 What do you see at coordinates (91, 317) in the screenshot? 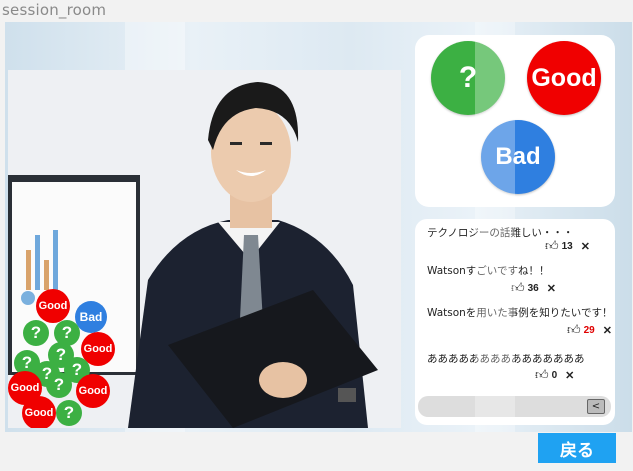
I see `floating-bad-reaction: Bad` at bounding box center [91, 317].